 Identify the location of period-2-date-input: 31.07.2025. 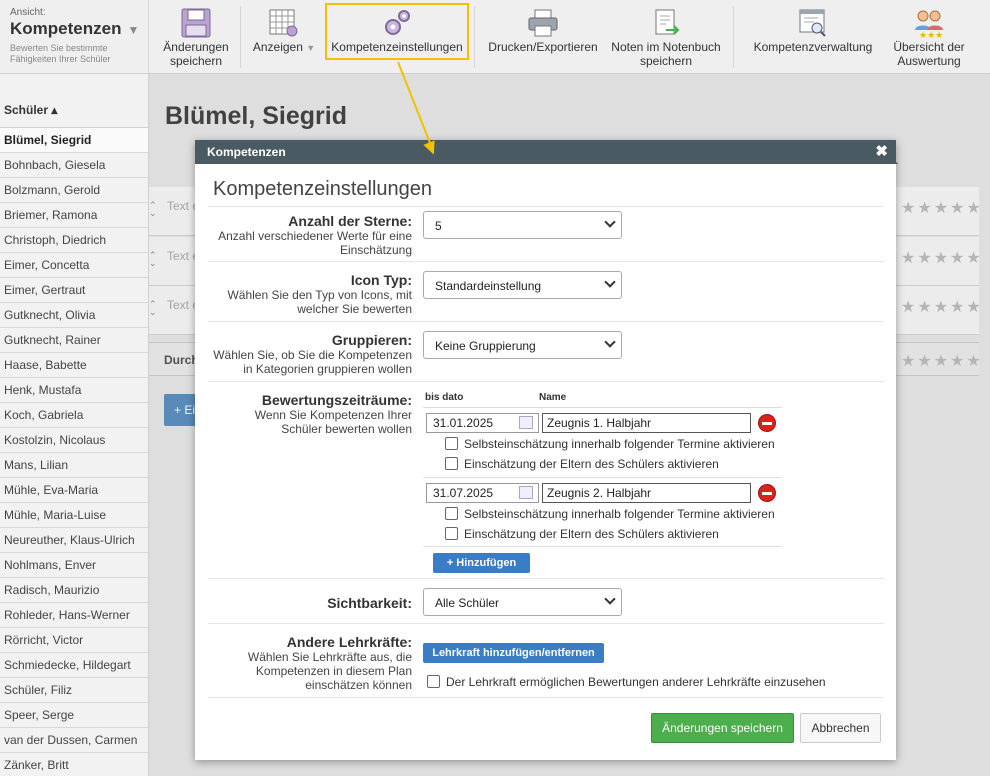
(482, 493).